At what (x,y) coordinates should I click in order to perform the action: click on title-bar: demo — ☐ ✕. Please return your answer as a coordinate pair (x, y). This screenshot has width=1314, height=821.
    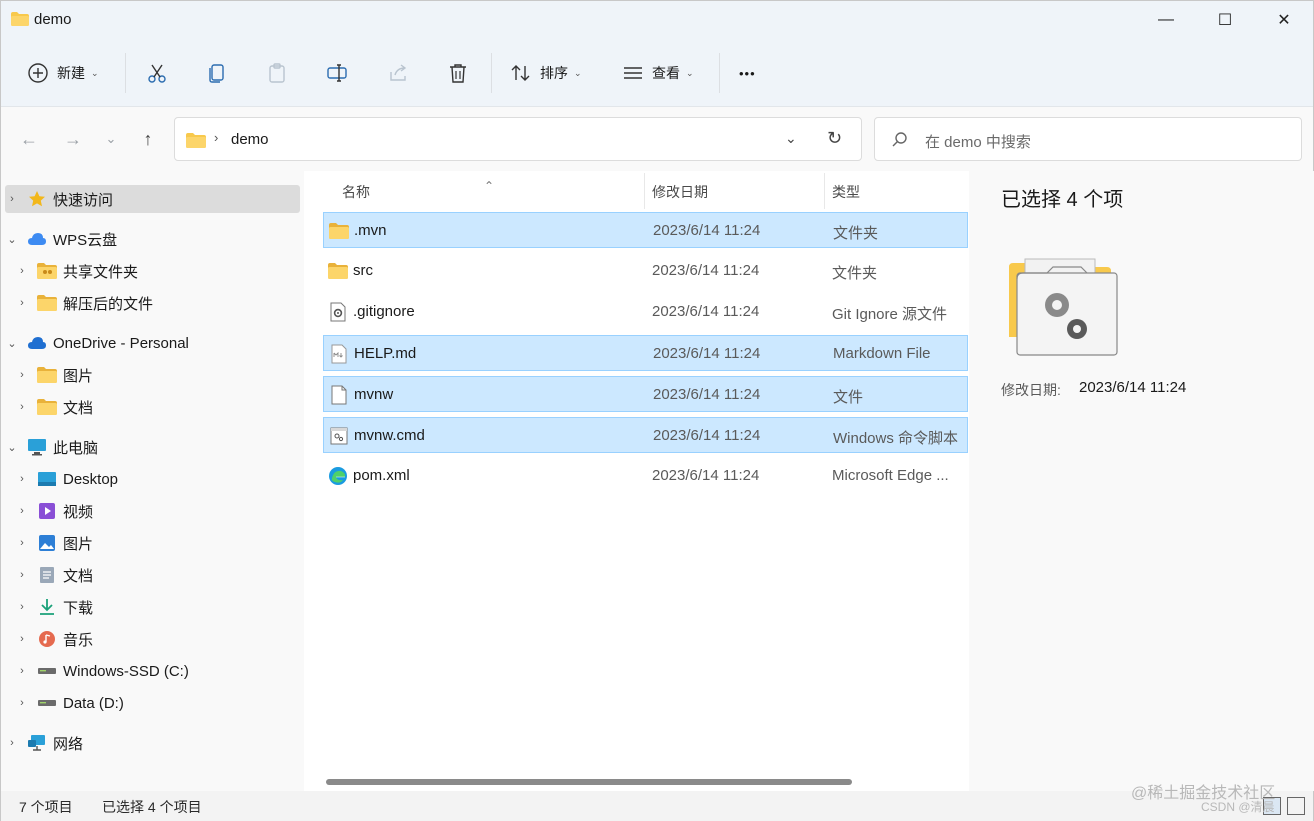
    Looking at the image, I should click on (657, 20).